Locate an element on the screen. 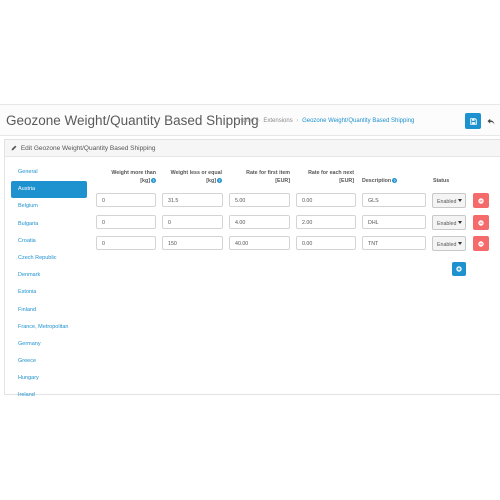  breadcrumb-current: Geozone Weight/Quantity Based Shipping is located at coordinates (358, 121).